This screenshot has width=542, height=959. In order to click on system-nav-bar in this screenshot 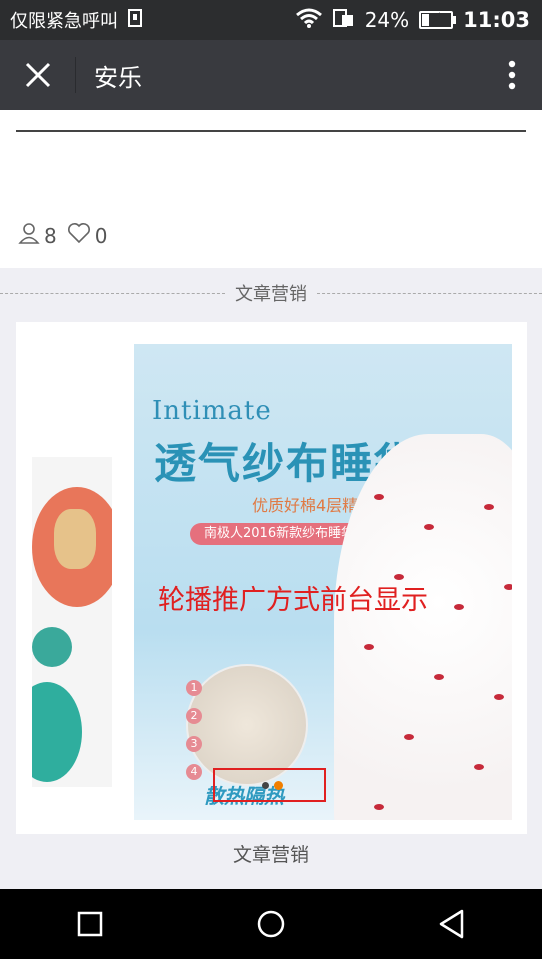, I will do `click(271, 924)`.